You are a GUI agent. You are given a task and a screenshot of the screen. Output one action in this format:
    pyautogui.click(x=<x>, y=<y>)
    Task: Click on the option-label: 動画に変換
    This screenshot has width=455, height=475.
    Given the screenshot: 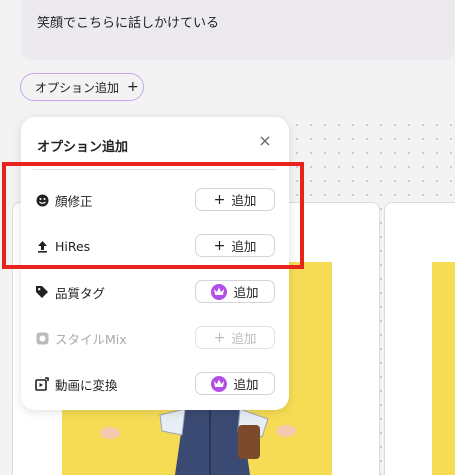 What is the action you would take?
    pyautogui.click(x=86, y=385)
    